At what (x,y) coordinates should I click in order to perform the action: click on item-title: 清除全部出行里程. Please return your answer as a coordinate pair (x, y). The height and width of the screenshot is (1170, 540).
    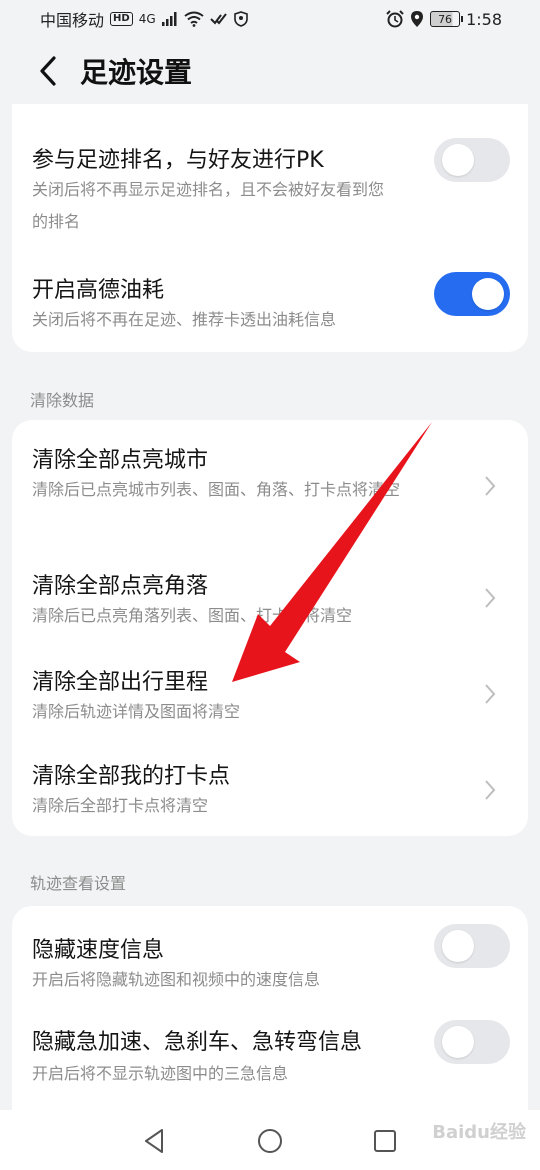
    Looking at the image, I should click on (120, 682).